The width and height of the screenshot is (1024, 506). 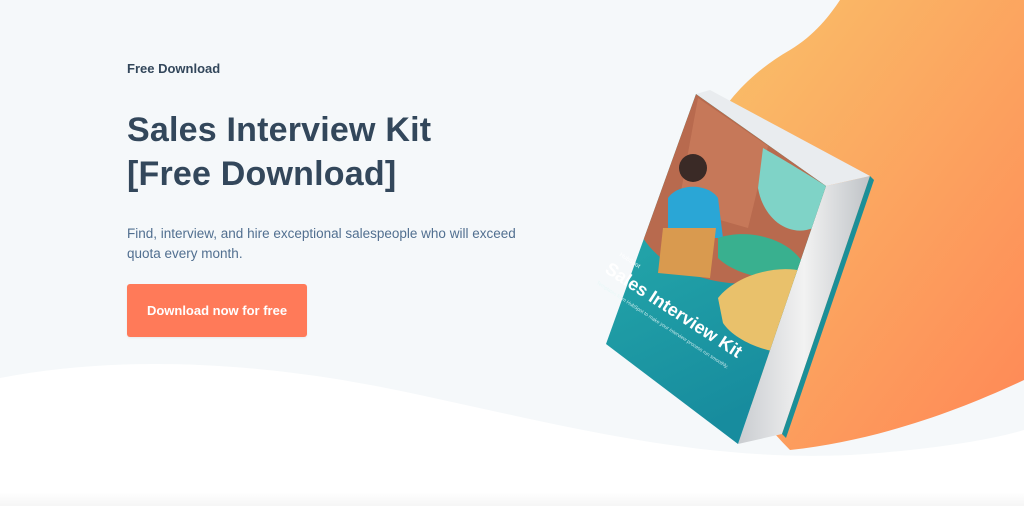 What do you see at coordinates (279, 152) in the screenshot?
I see `page-title: Sales Interview Kit [Free Download]` at bounding box center [279, 152].